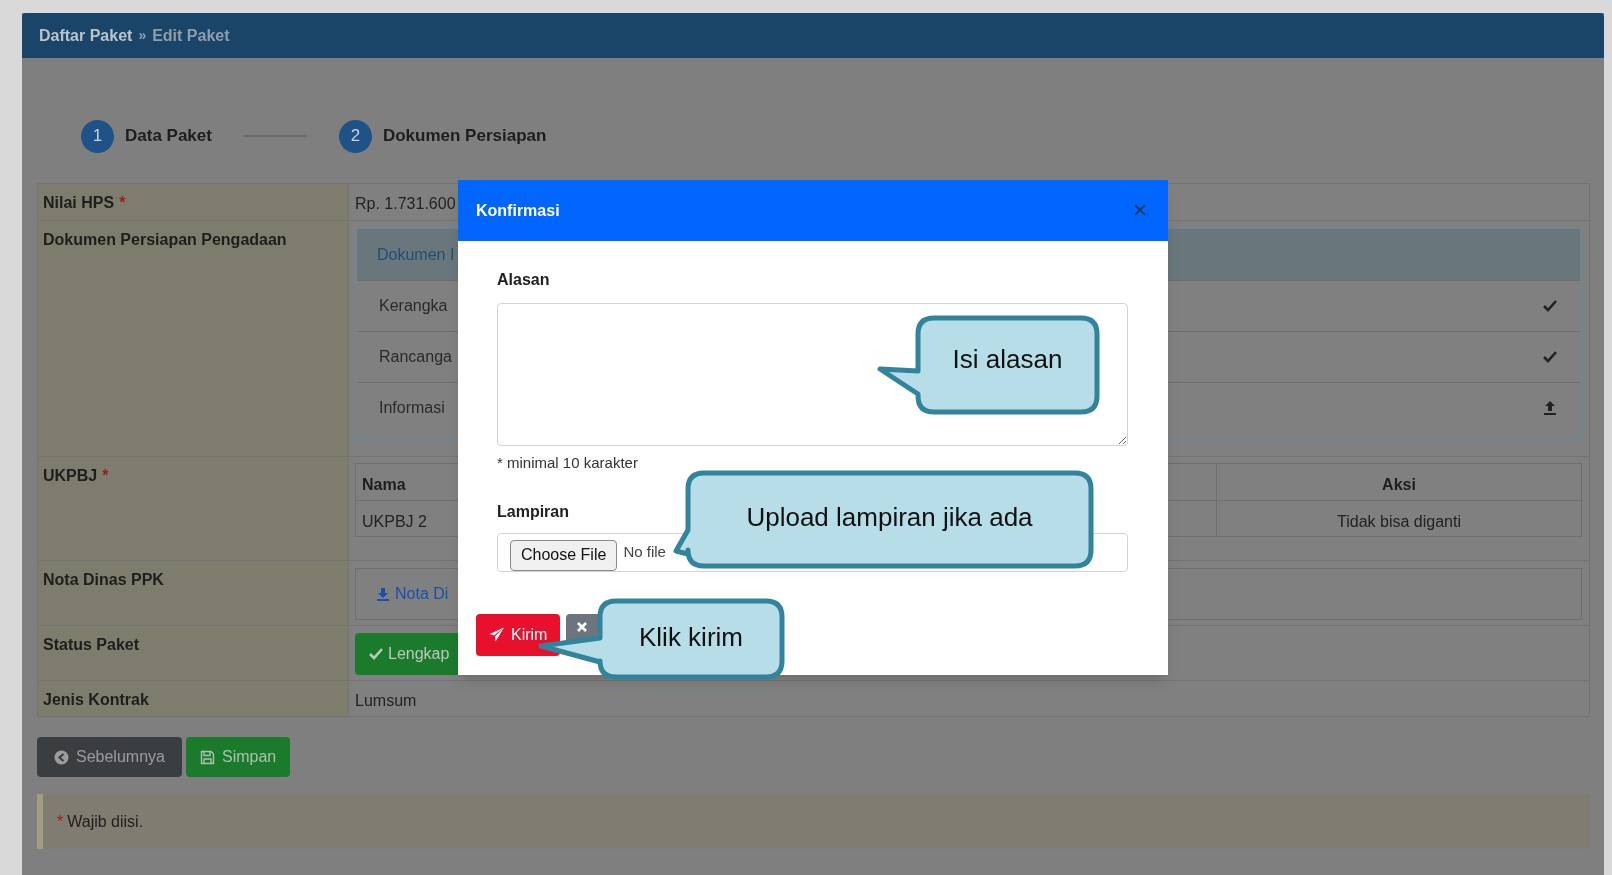 The height and width of the screenshot is (875, 1612). I want to click on step-label: Data Paket, so click(168, 136).